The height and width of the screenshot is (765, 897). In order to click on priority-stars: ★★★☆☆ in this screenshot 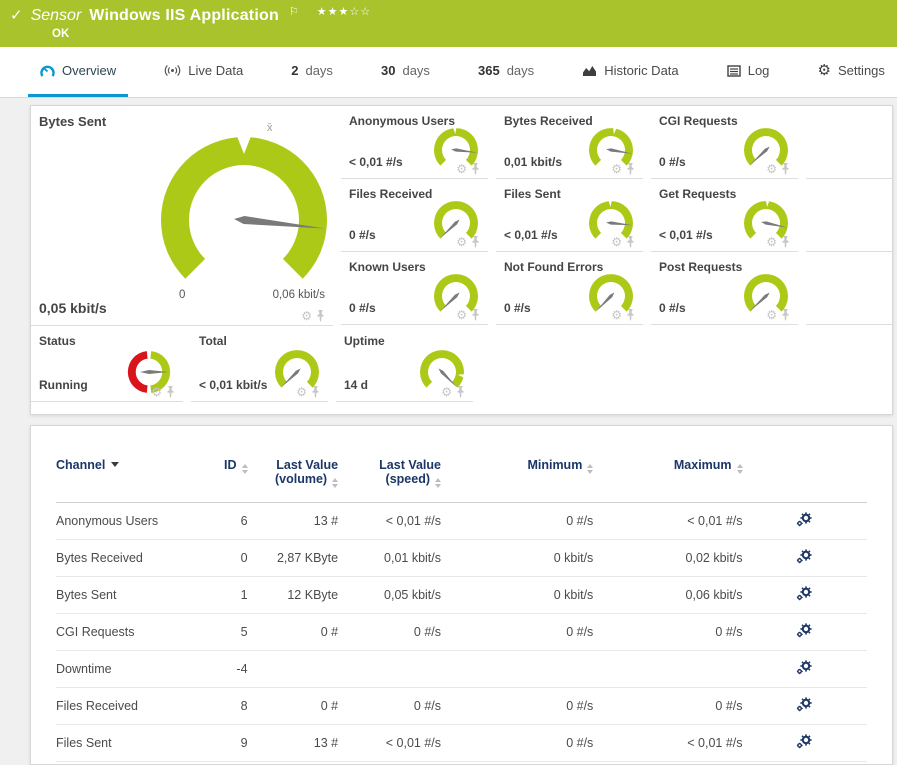, I will do `click(344, 12)`.